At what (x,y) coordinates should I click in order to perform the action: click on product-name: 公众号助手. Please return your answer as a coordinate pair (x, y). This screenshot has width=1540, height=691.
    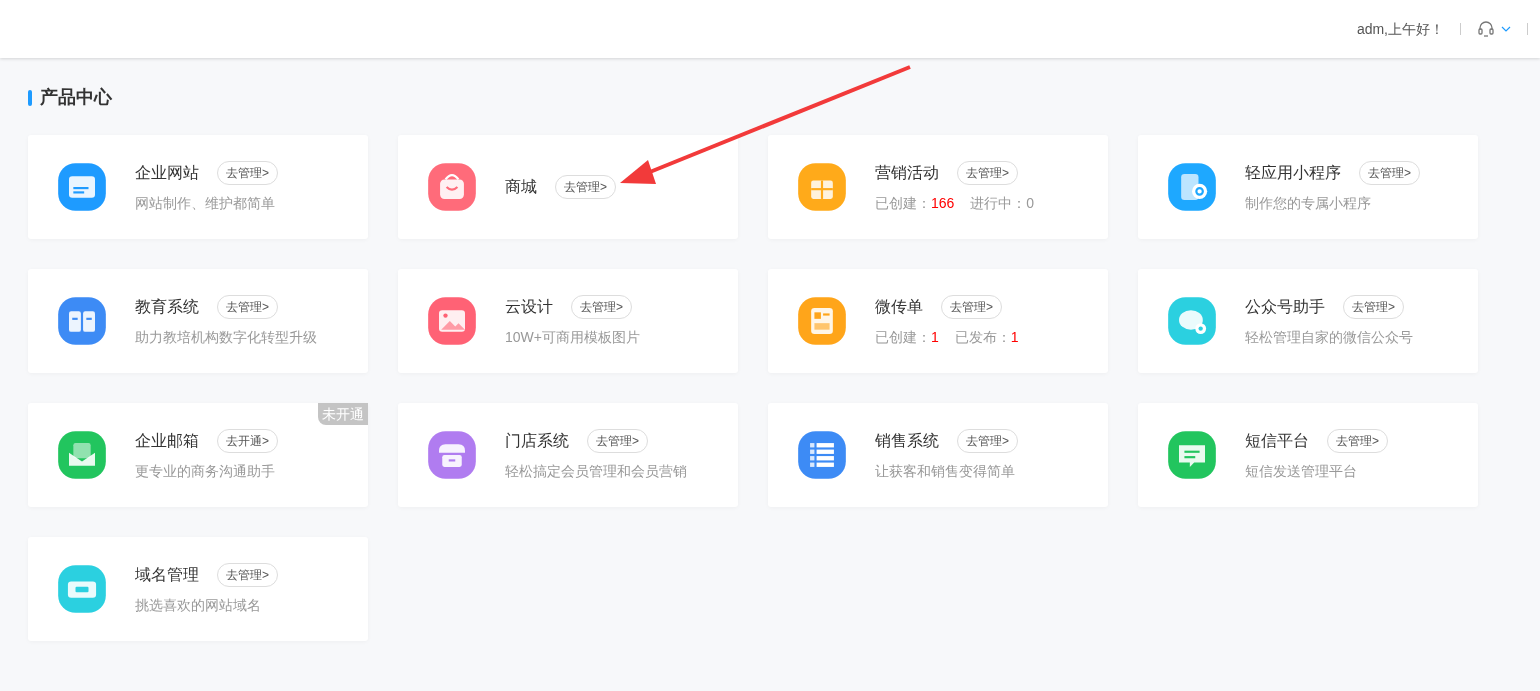
    Looking at the image, I should click on (1285, 307).